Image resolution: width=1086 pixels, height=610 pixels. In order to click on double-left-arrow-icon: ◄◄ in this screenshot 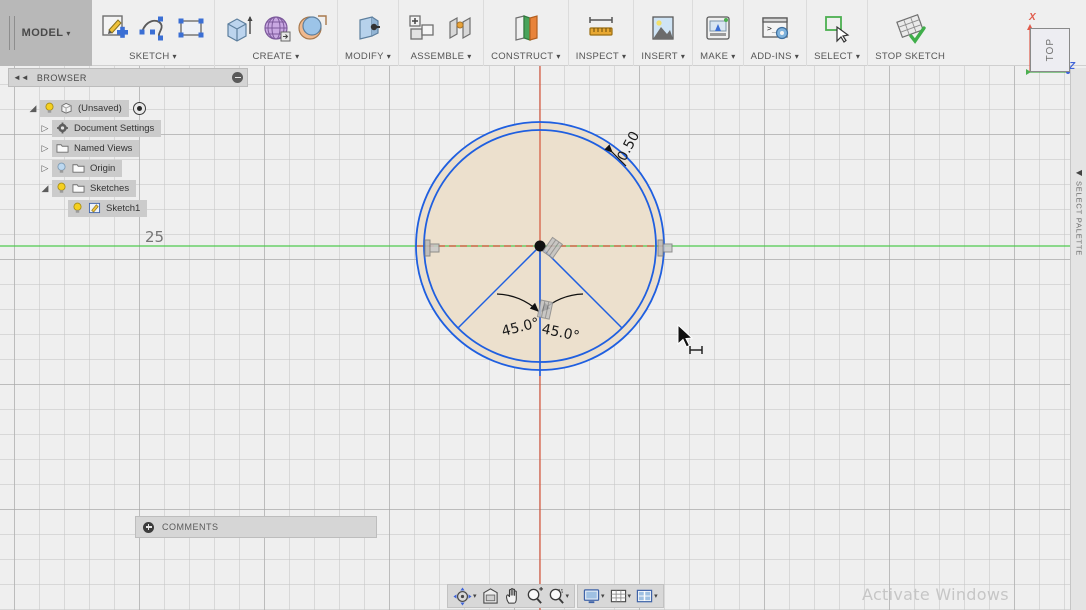, I will do `click(21, 77)`.